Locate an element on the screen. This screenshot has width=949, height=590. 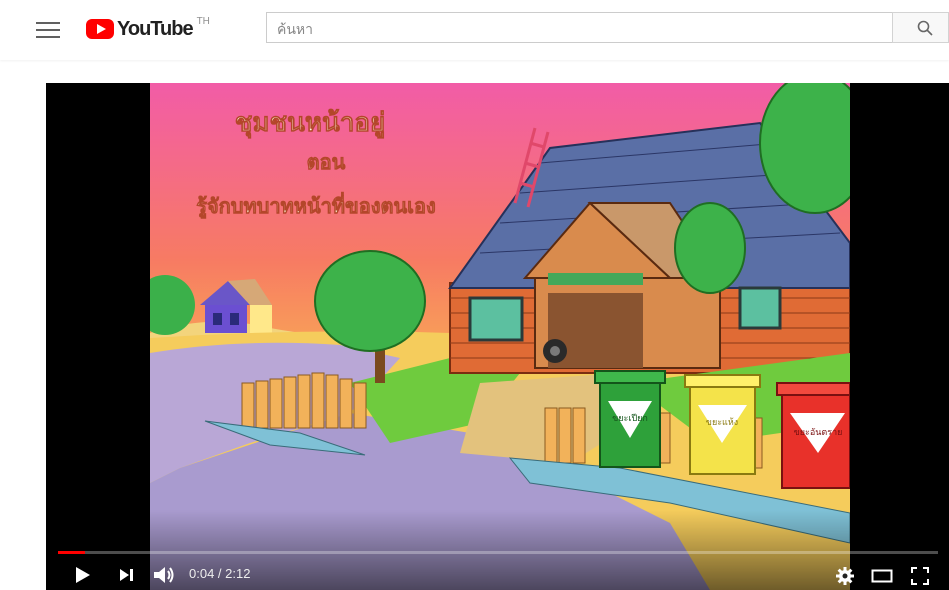
theater-mode-icon is located at coordinates (882, 576).